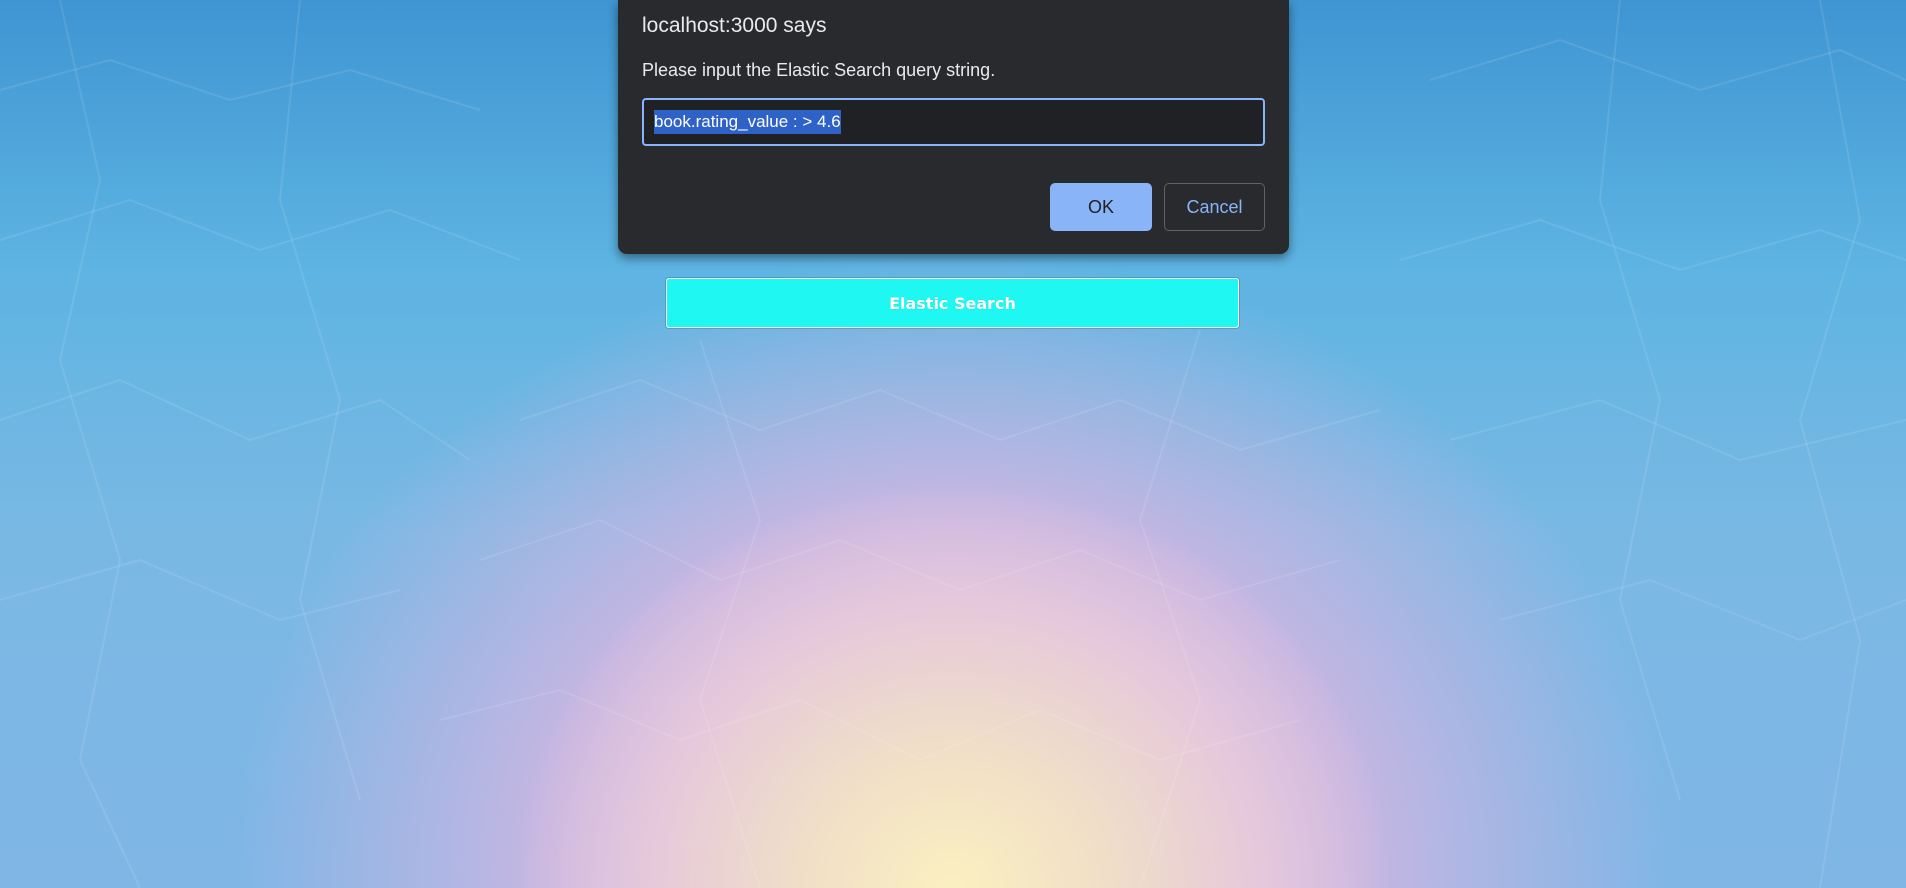 This screenshot has height=888, width=1906. What do you see at coordinates (1214, 207) in the screenshot?
I see `cancel-button: Cancel` at bounding box center [1214, 207].